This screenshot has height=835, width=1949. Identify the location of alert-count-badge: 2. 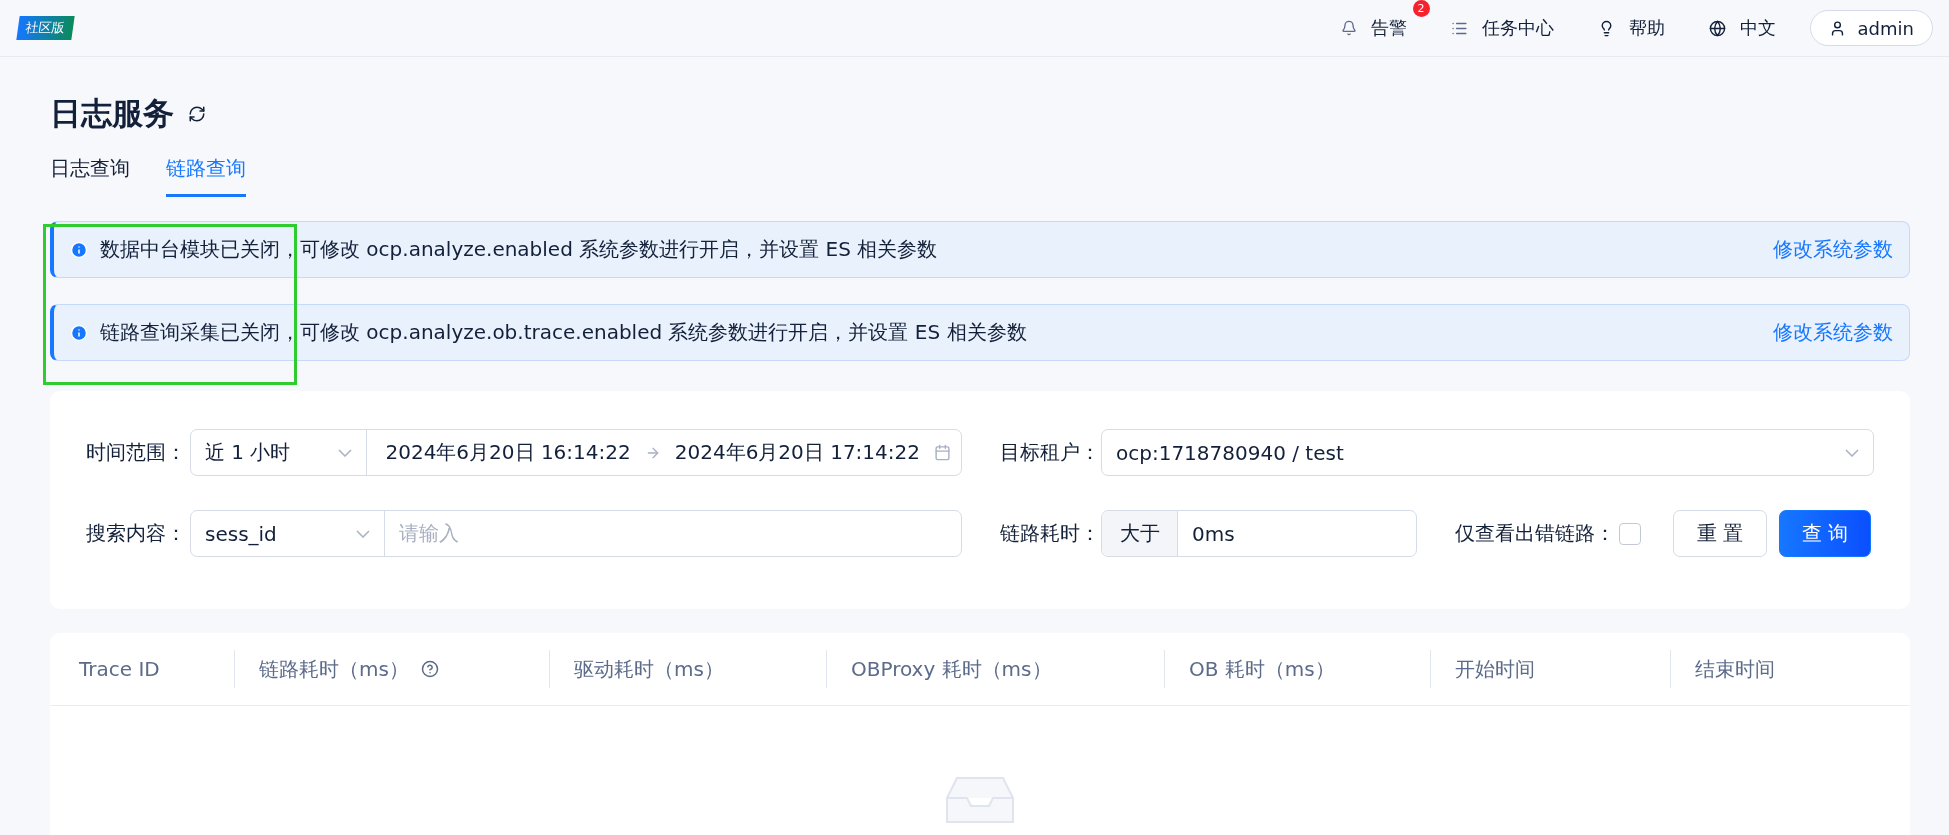
(1421, 8).